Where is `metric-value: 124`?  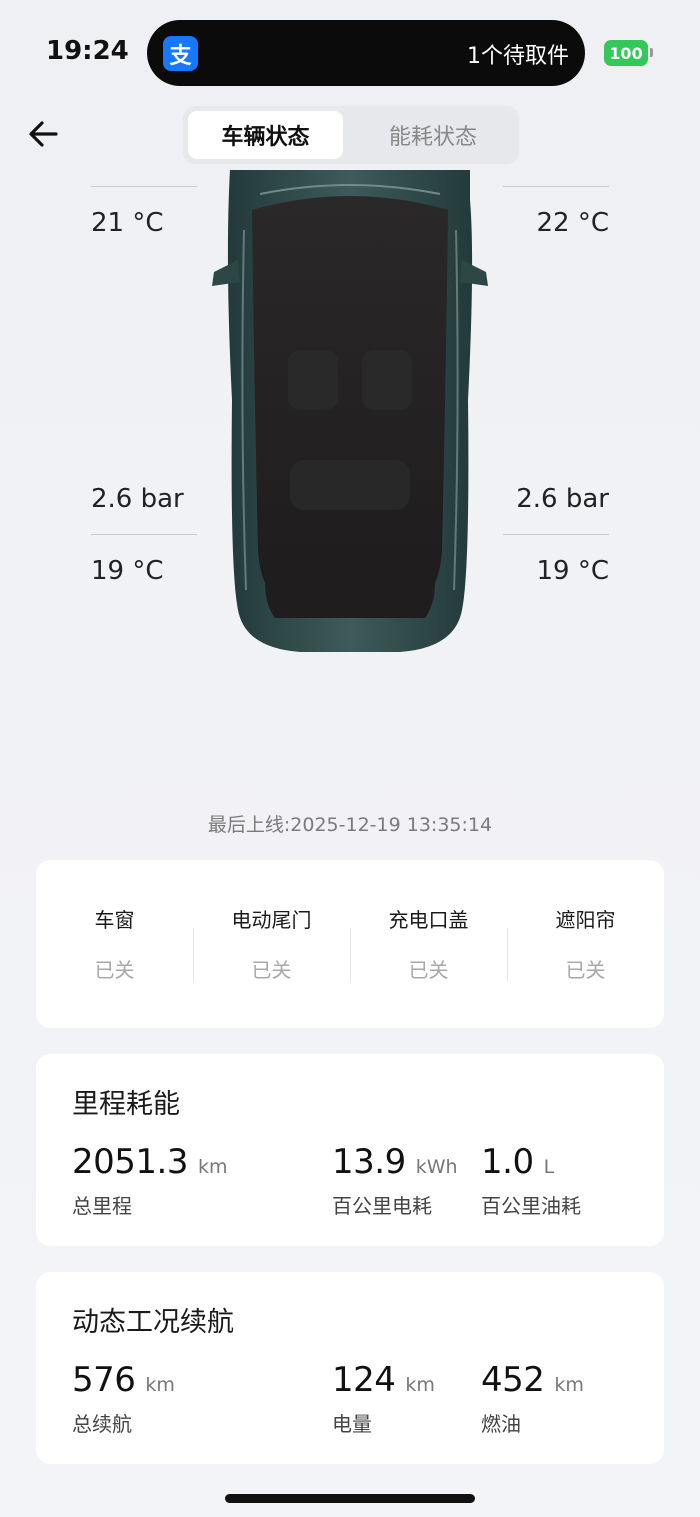 metric-value: 124 is located at coordinates (364, 1380).